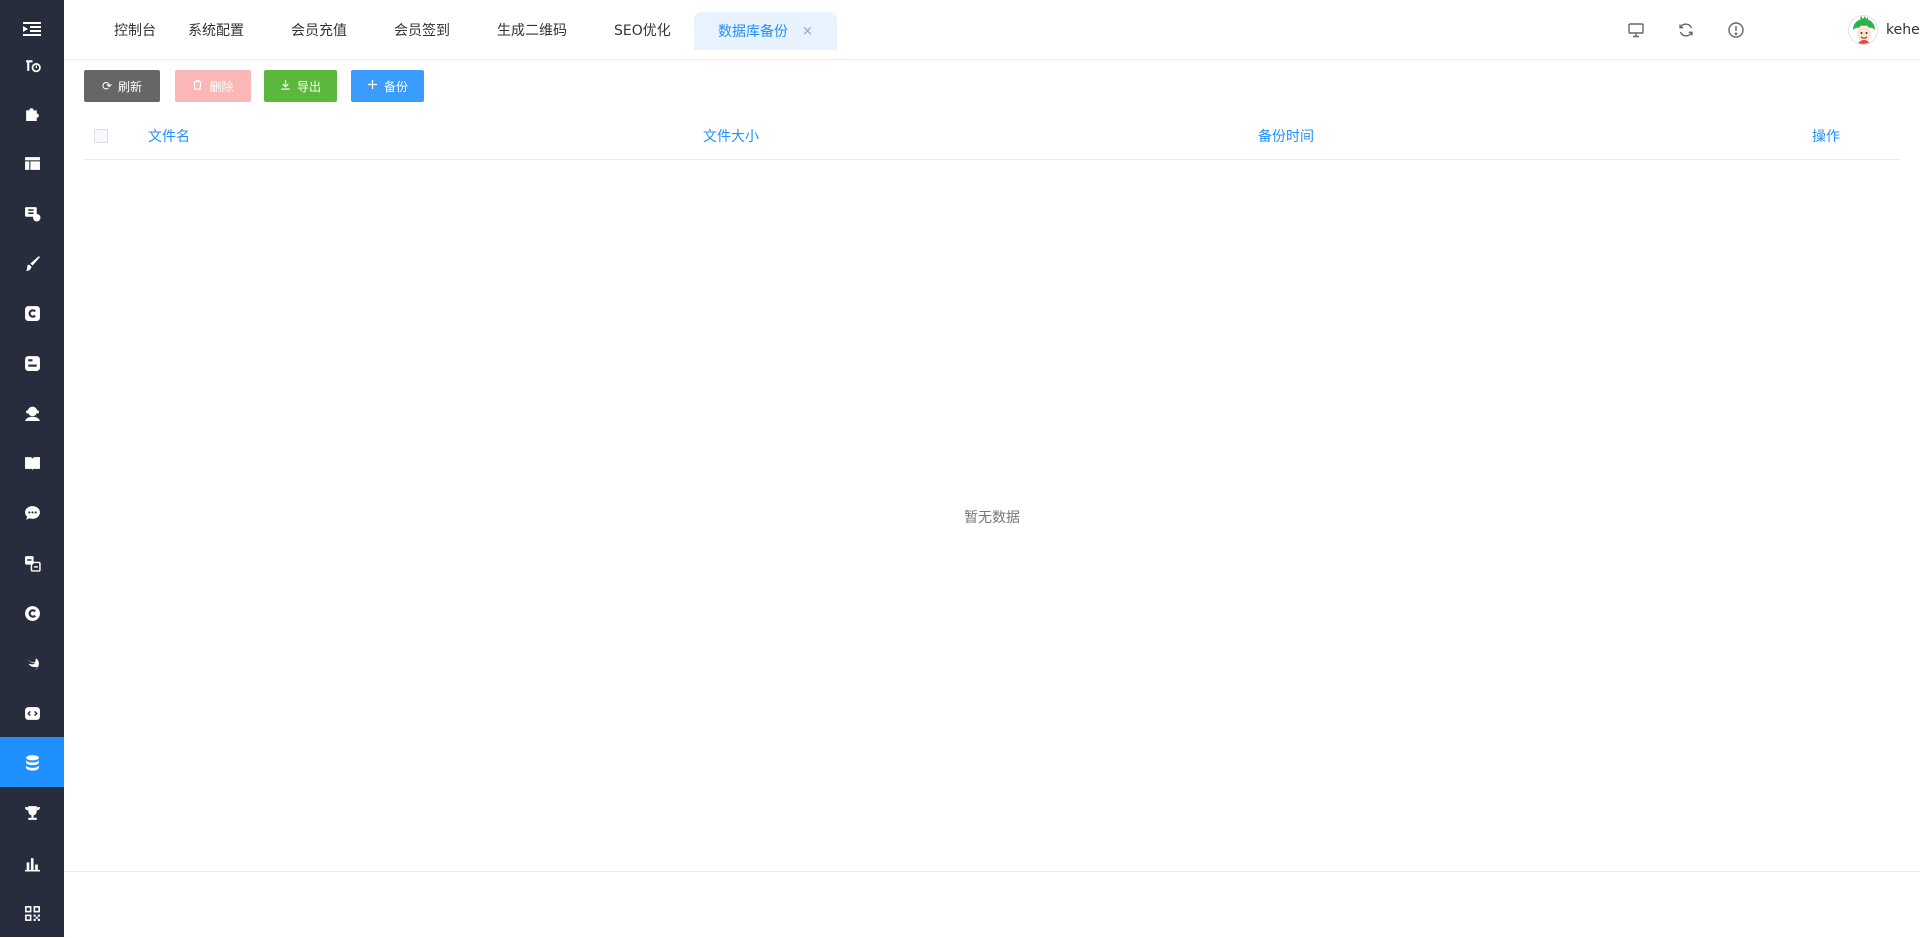 This screenshot has height=938, width=1920. I want to click on backup-button-label: 备份, so click(395, 86).